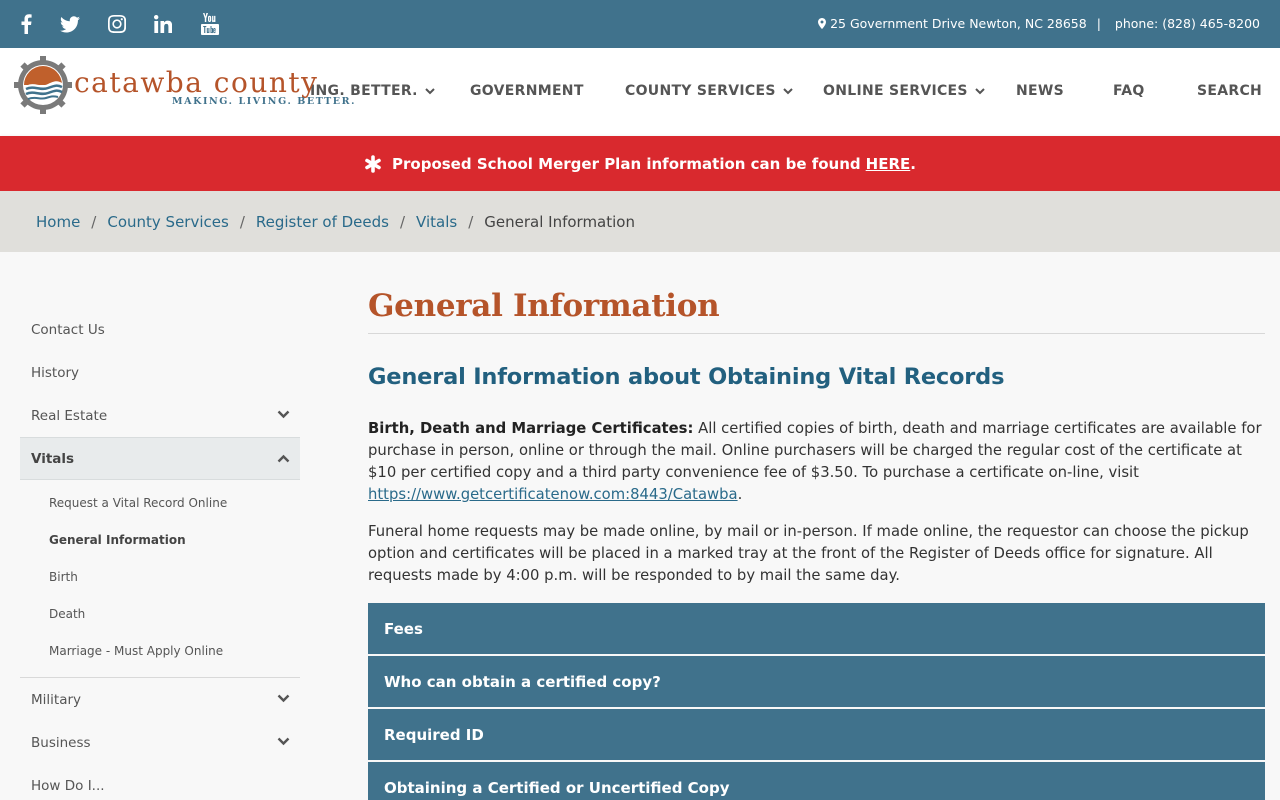  I want to click on accordion-who-can-obtain: Who can obtain a certified copy?, so click(816, 681).